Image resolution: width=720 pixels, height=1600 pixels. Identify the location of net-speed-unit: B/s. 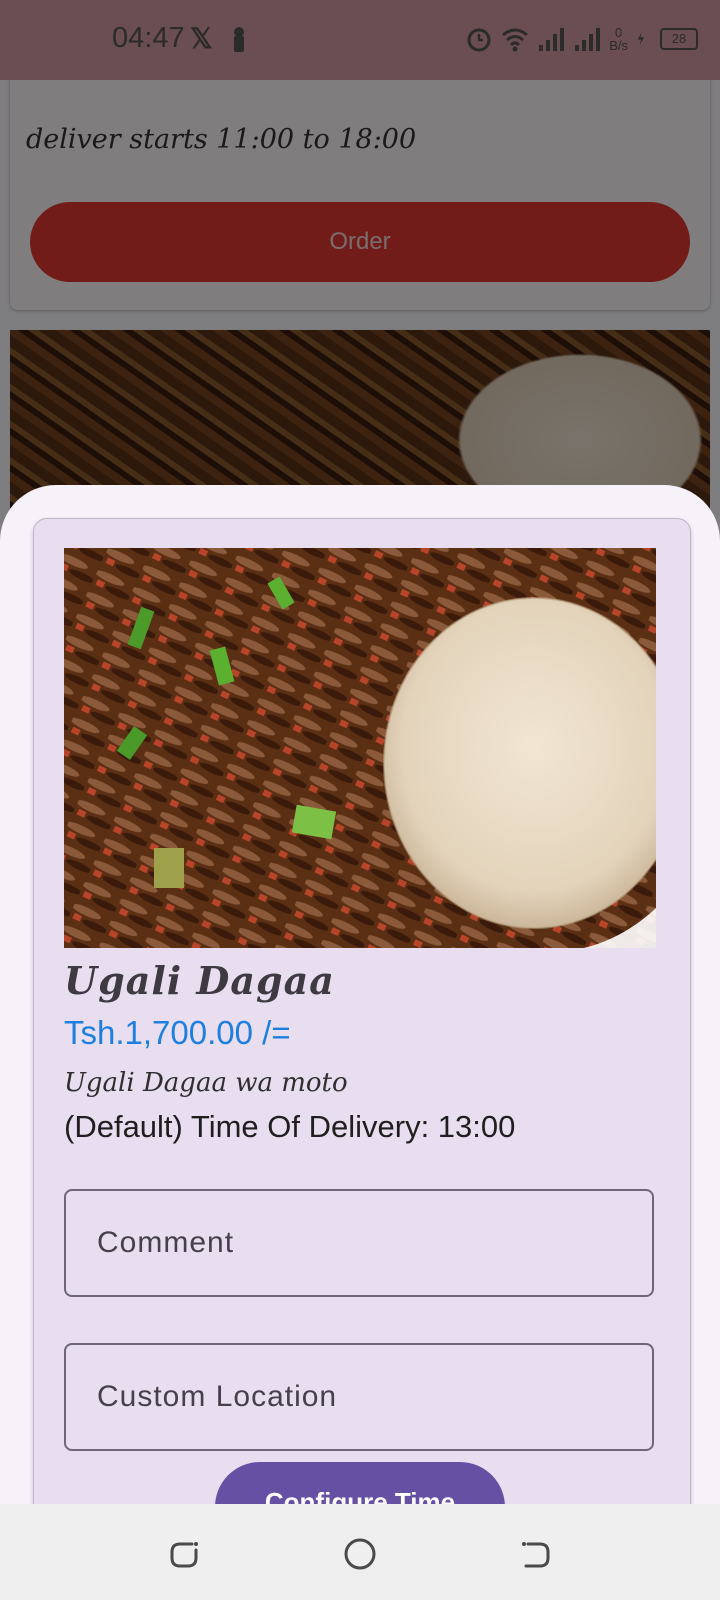
(618, 45).